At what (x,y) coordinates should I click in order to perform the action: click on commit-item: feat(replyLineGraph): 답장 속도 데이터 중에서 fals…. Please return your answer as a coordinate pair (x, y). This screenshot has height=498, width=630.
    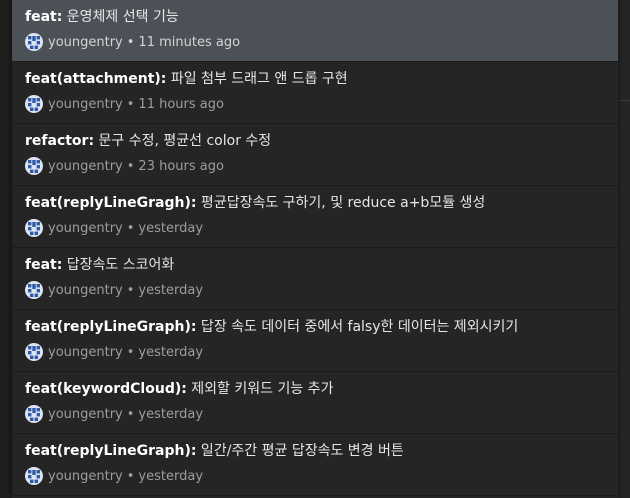
    Looking at the image, I should click on (315, 341).